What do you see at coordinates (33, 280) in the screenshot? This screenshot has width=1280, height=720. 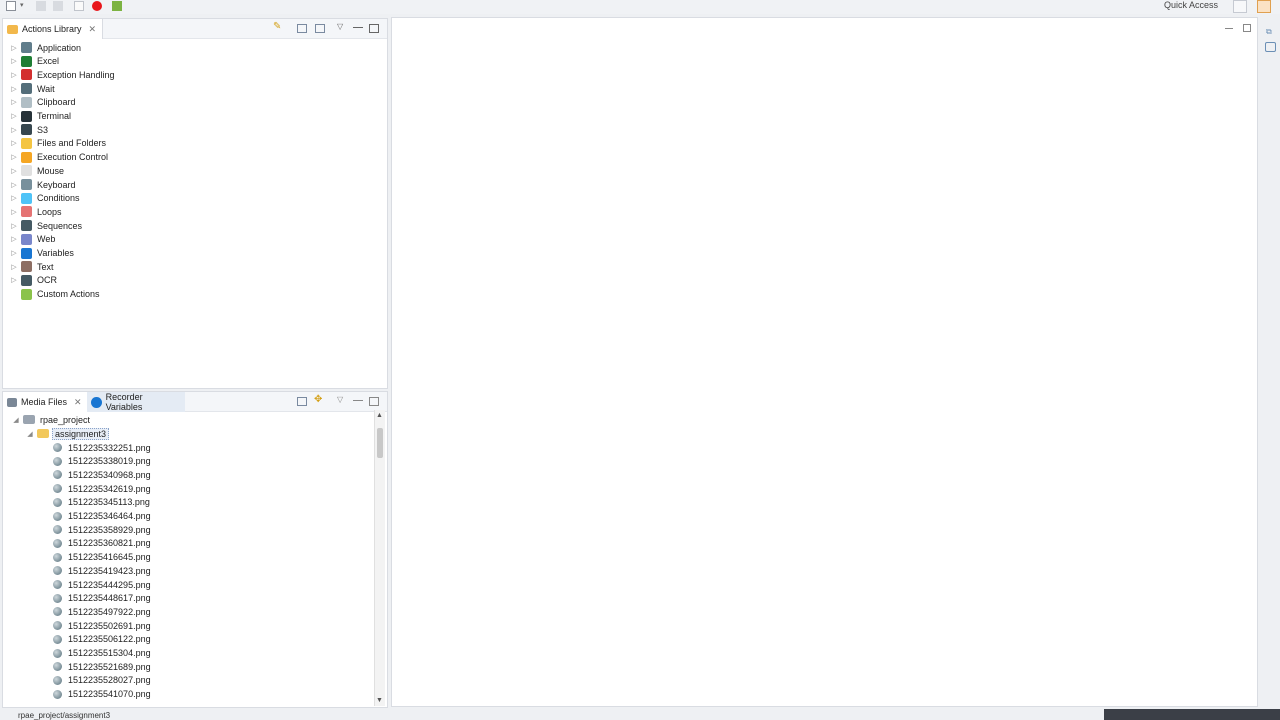 I see `actions-item: ▷ OCR` at bounding box center [33, 280].